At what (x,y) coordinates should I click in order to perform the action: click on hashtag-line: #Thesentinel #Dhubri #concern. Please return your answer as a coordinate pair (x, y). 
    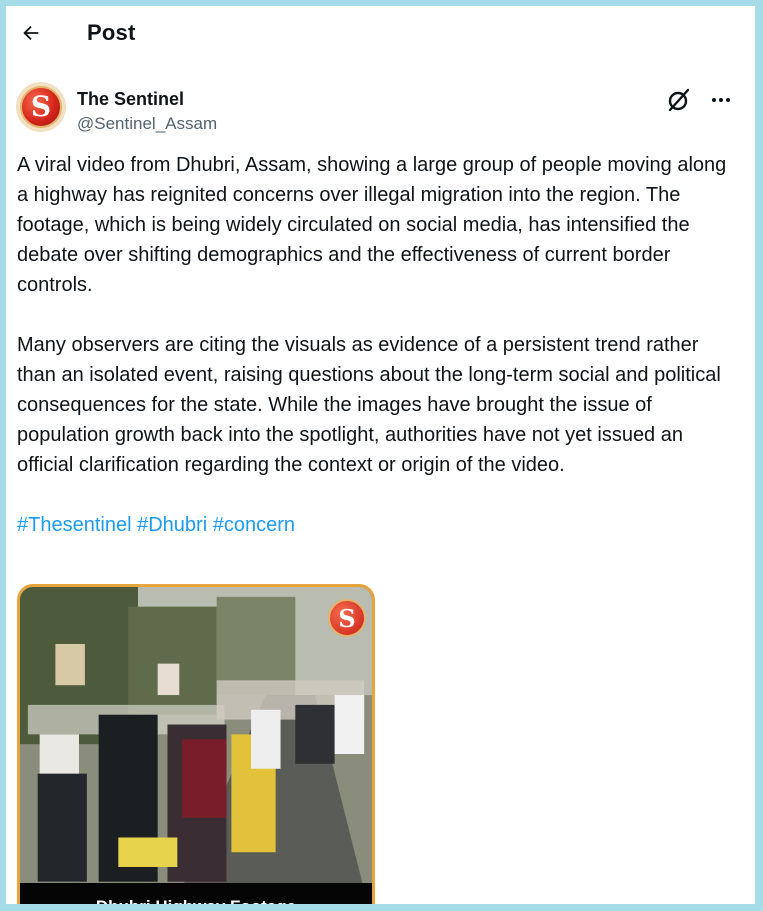
    Looking at the image, I should click on (376, 525).